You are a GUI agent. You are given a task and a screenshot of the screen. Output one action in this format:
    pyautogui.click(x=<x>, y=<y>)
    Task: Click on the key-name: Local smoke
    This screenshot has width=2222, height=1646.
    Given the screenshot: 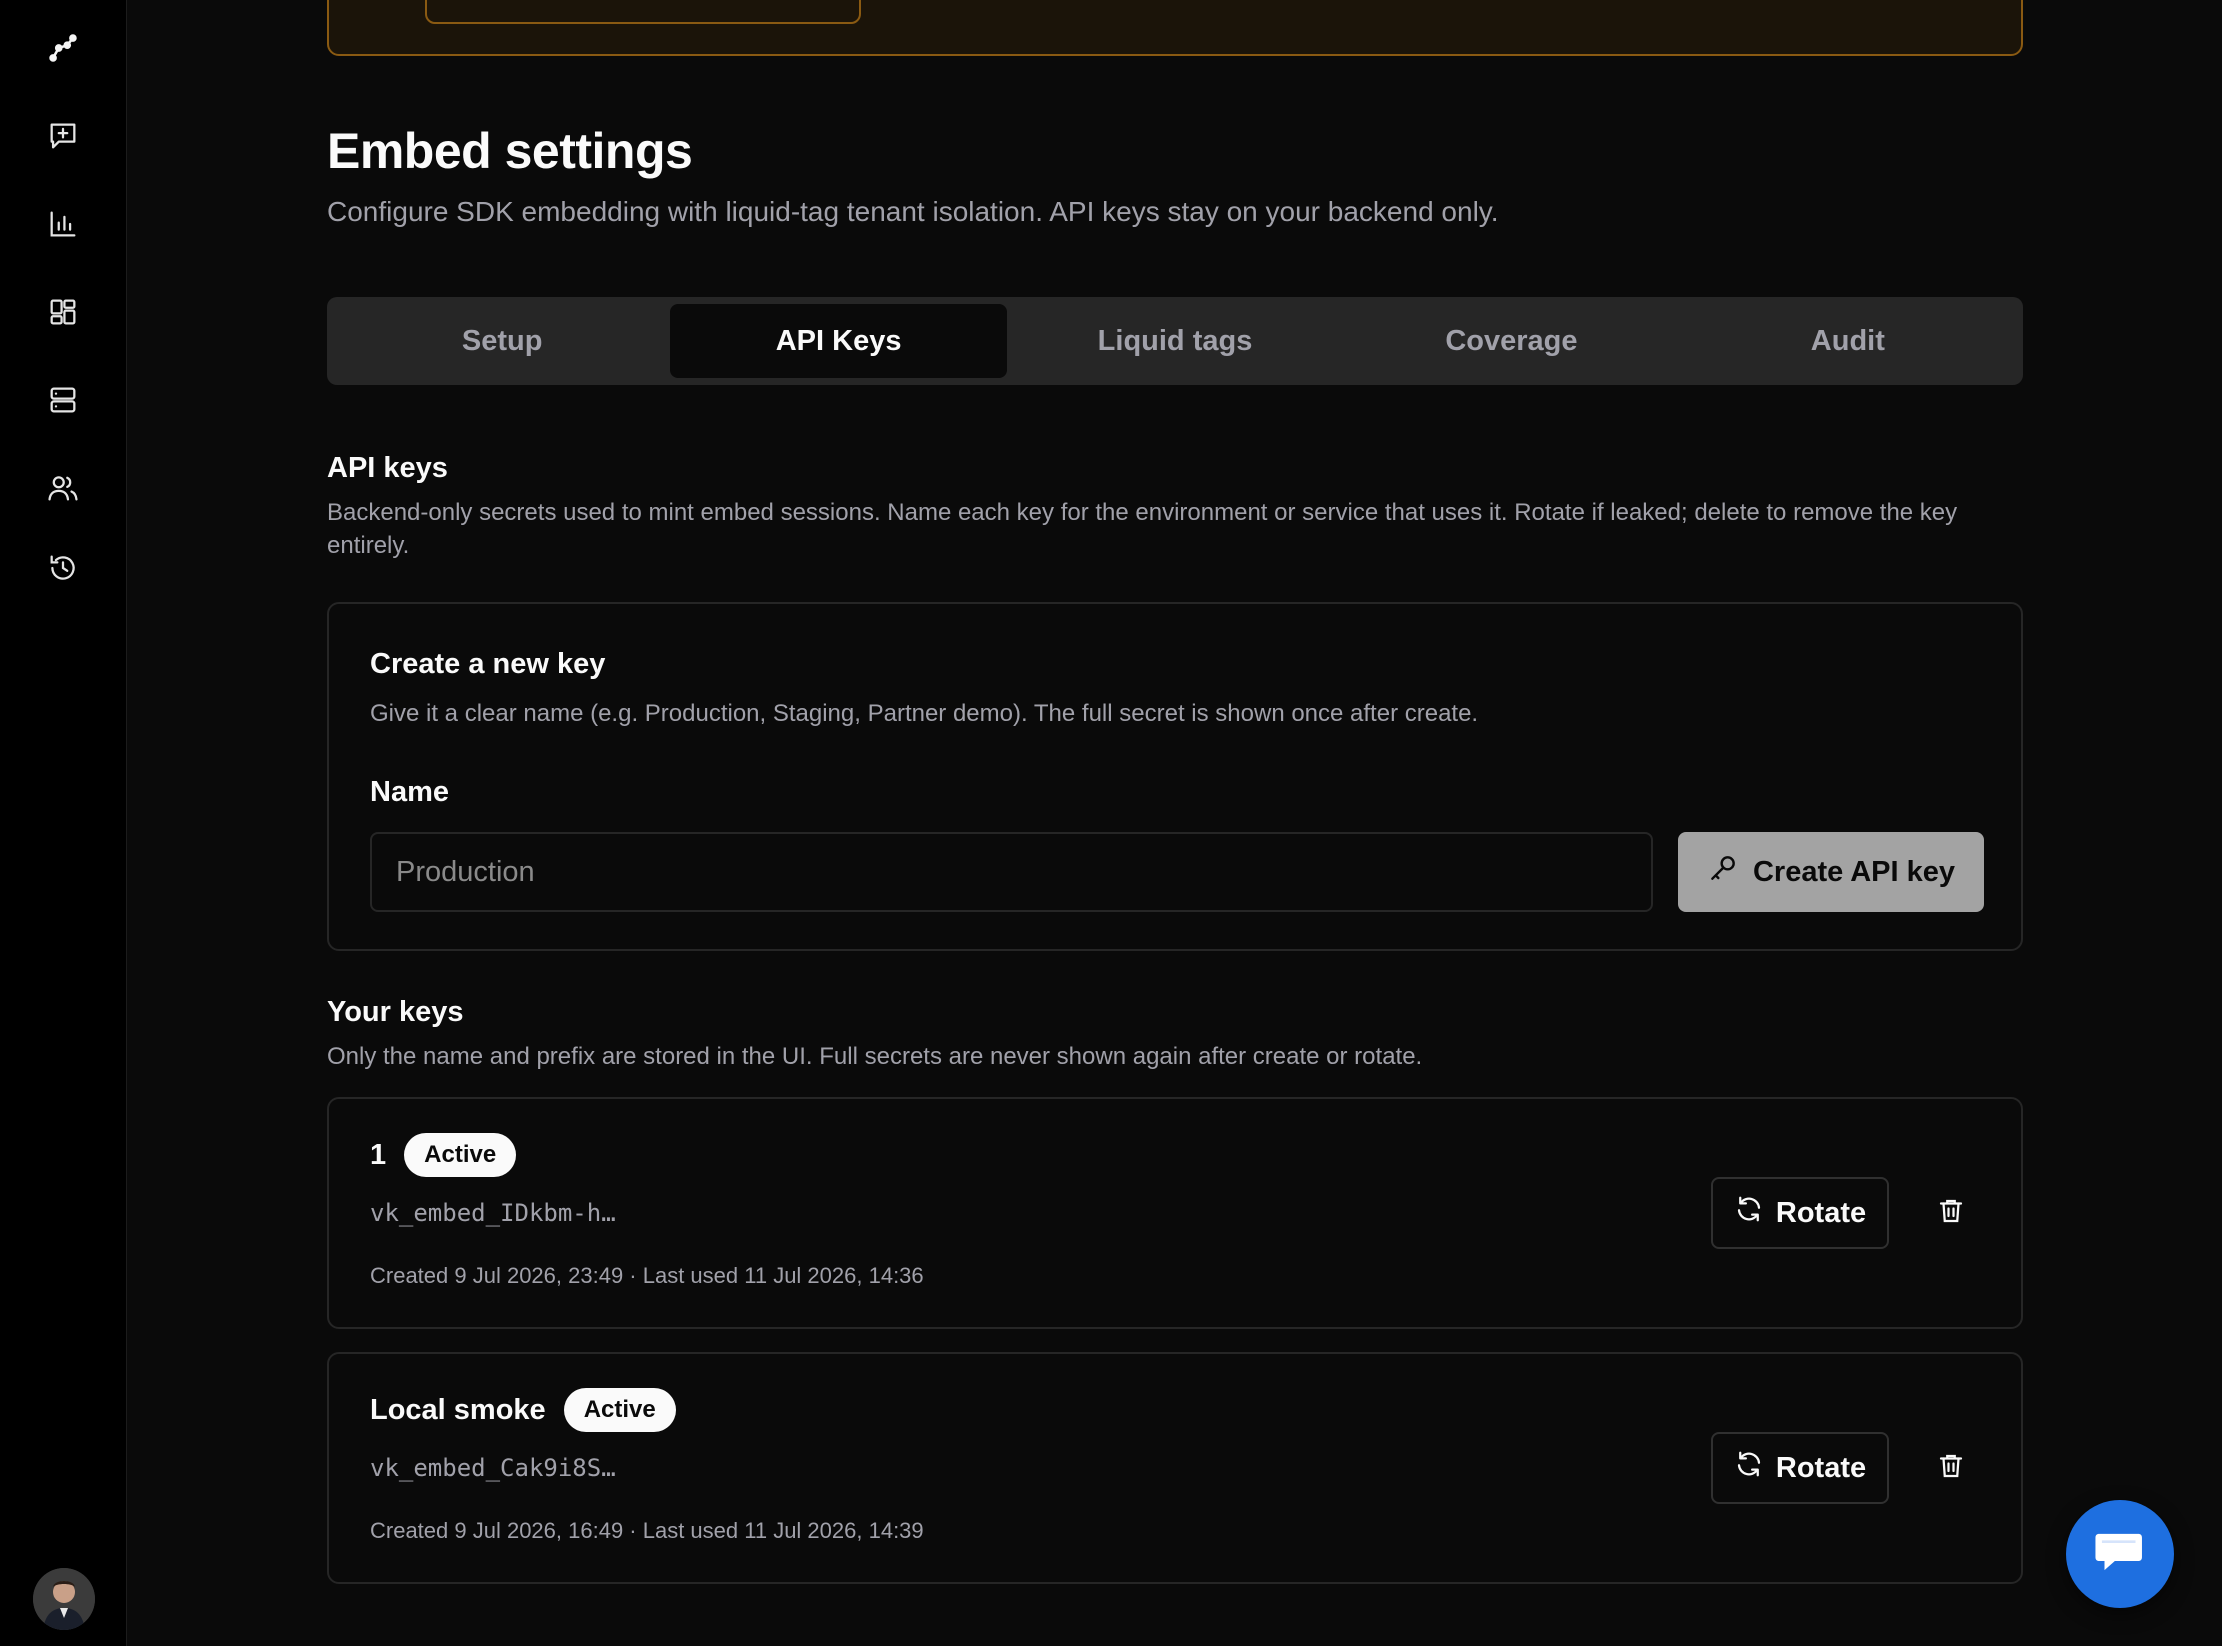 What is the action you would take?
    pyautogui.click(x=458, y=1409)
    